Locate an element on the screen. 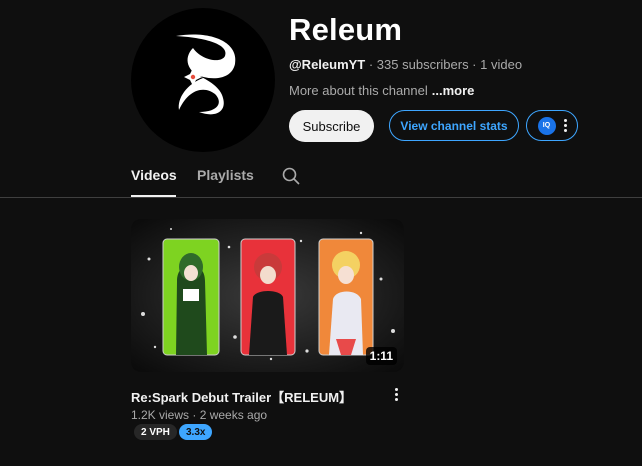 The height and width of the screenshot is (466, 642). more-vert-icon is located at coordinates (565, 125).